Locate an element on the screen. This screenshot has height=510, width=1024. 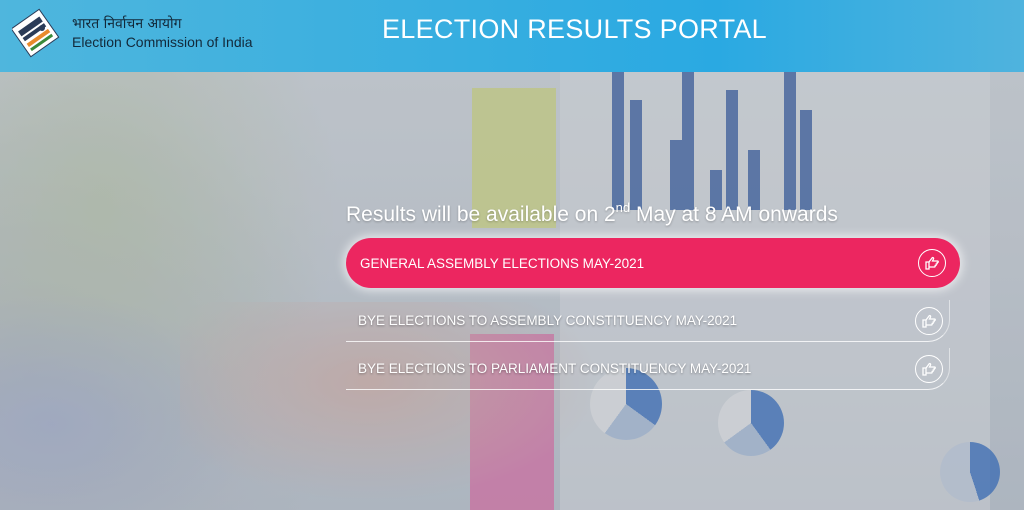
headline-prefix: Results will be available on 2 is located at coordinates (481, 214).